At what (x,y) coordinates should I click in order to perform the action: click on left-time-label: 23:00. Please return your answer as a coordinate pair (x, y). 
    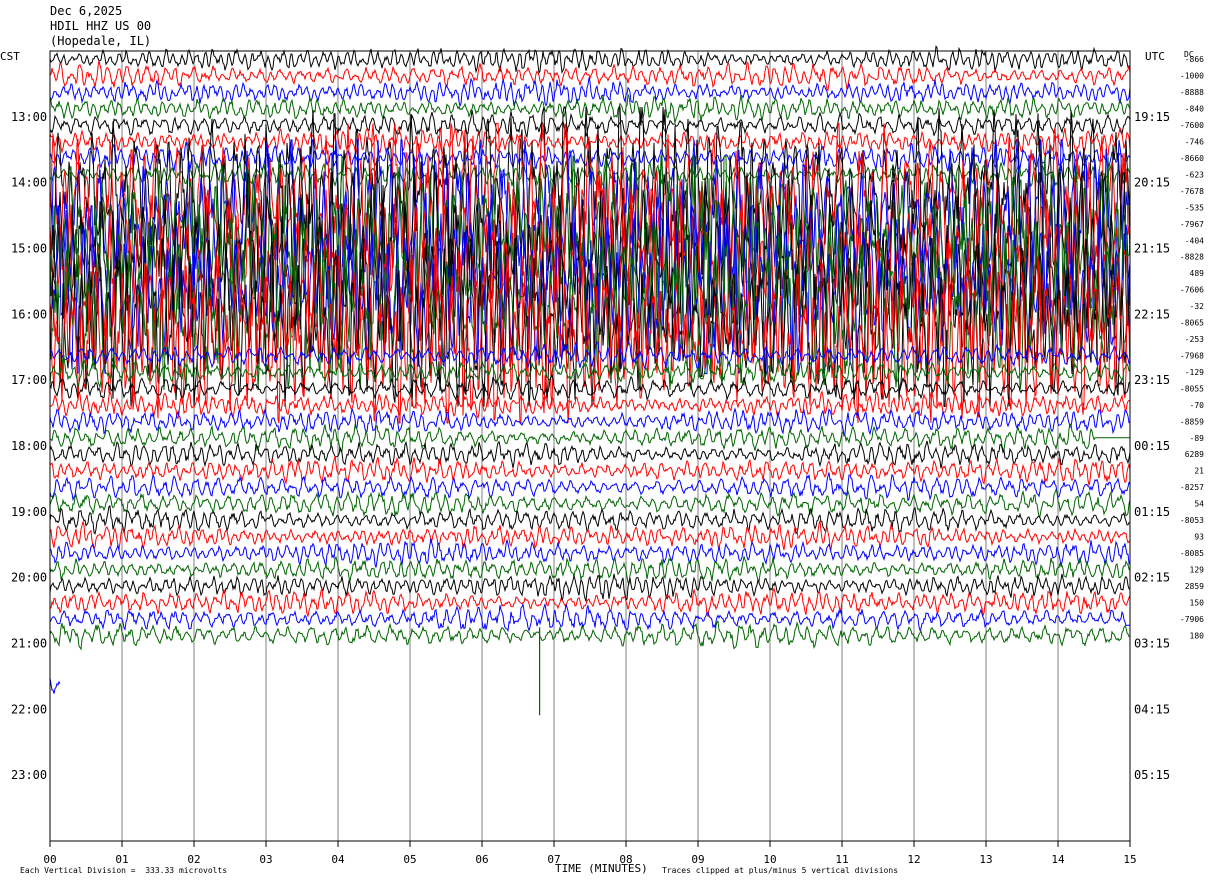
    Looking at the image, I should click on (29, 775).